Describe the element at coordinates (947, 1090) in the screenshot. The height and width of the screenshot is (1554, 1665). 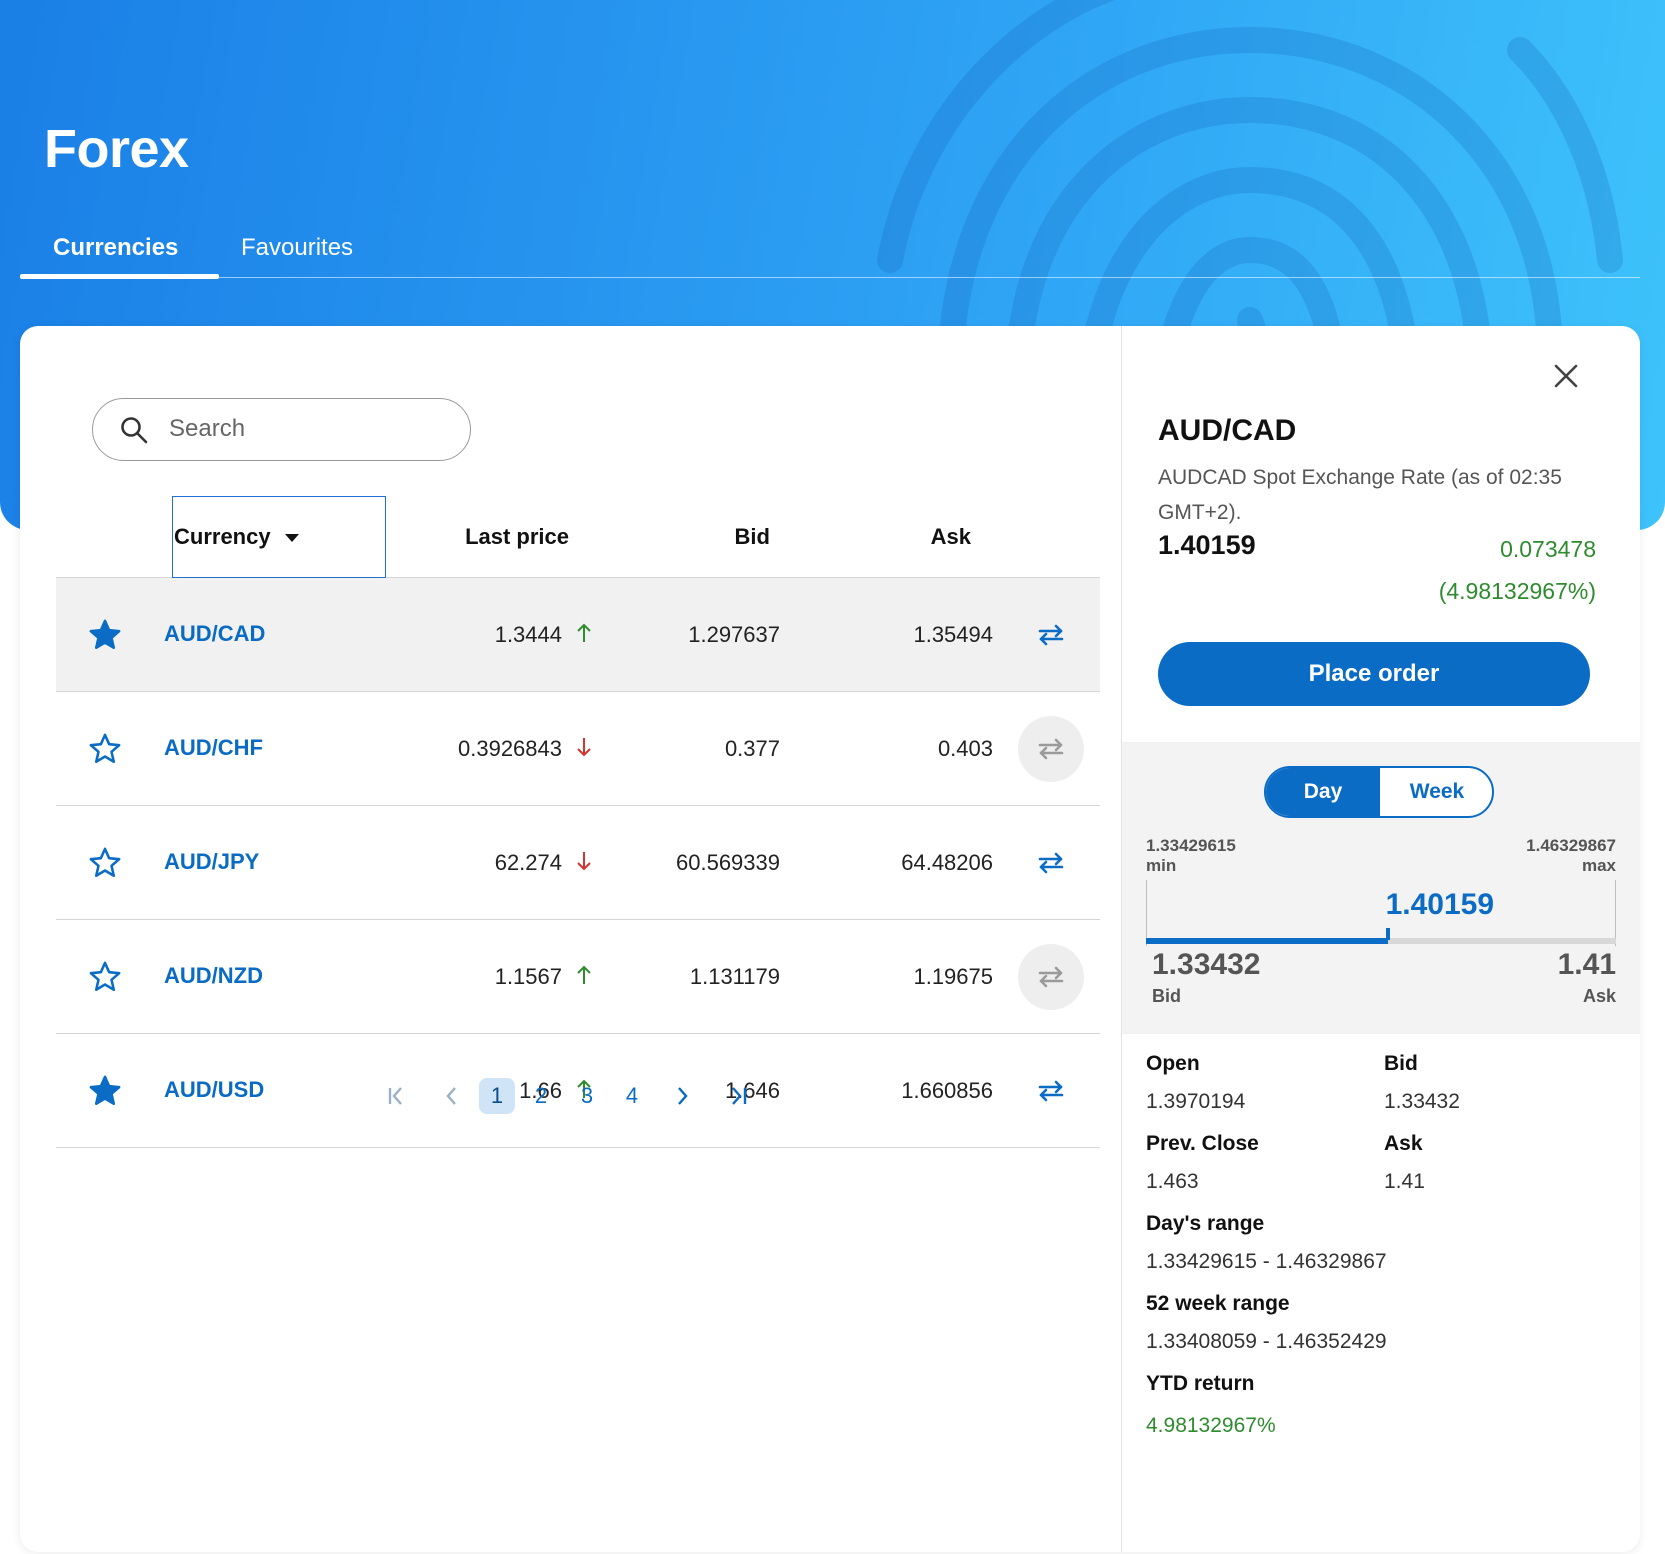
I see `ask-value: 1.660856` at that location.